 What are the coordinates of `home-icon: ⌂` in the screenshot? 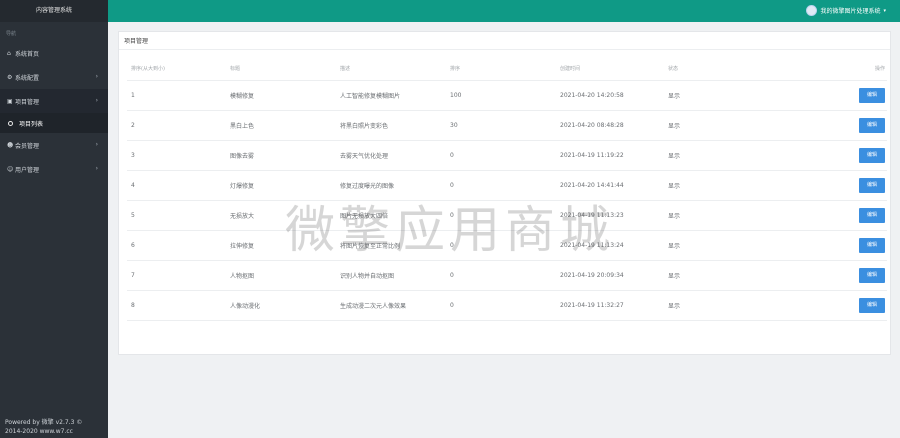 It's located at (9, 53).